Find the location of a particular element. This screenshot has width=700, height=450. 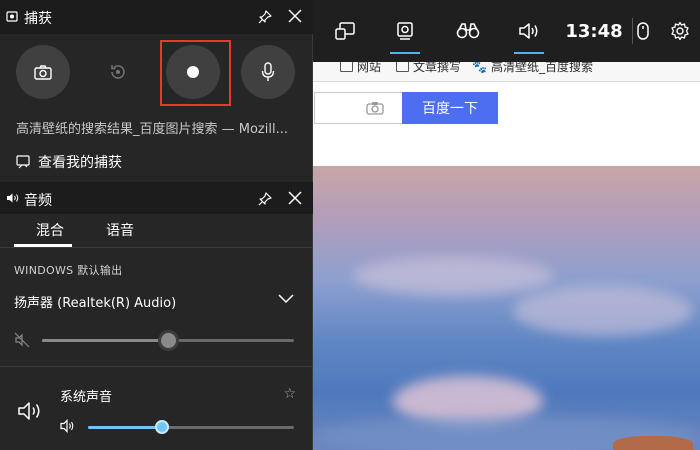

search-input is located at coordinates (358, 108).